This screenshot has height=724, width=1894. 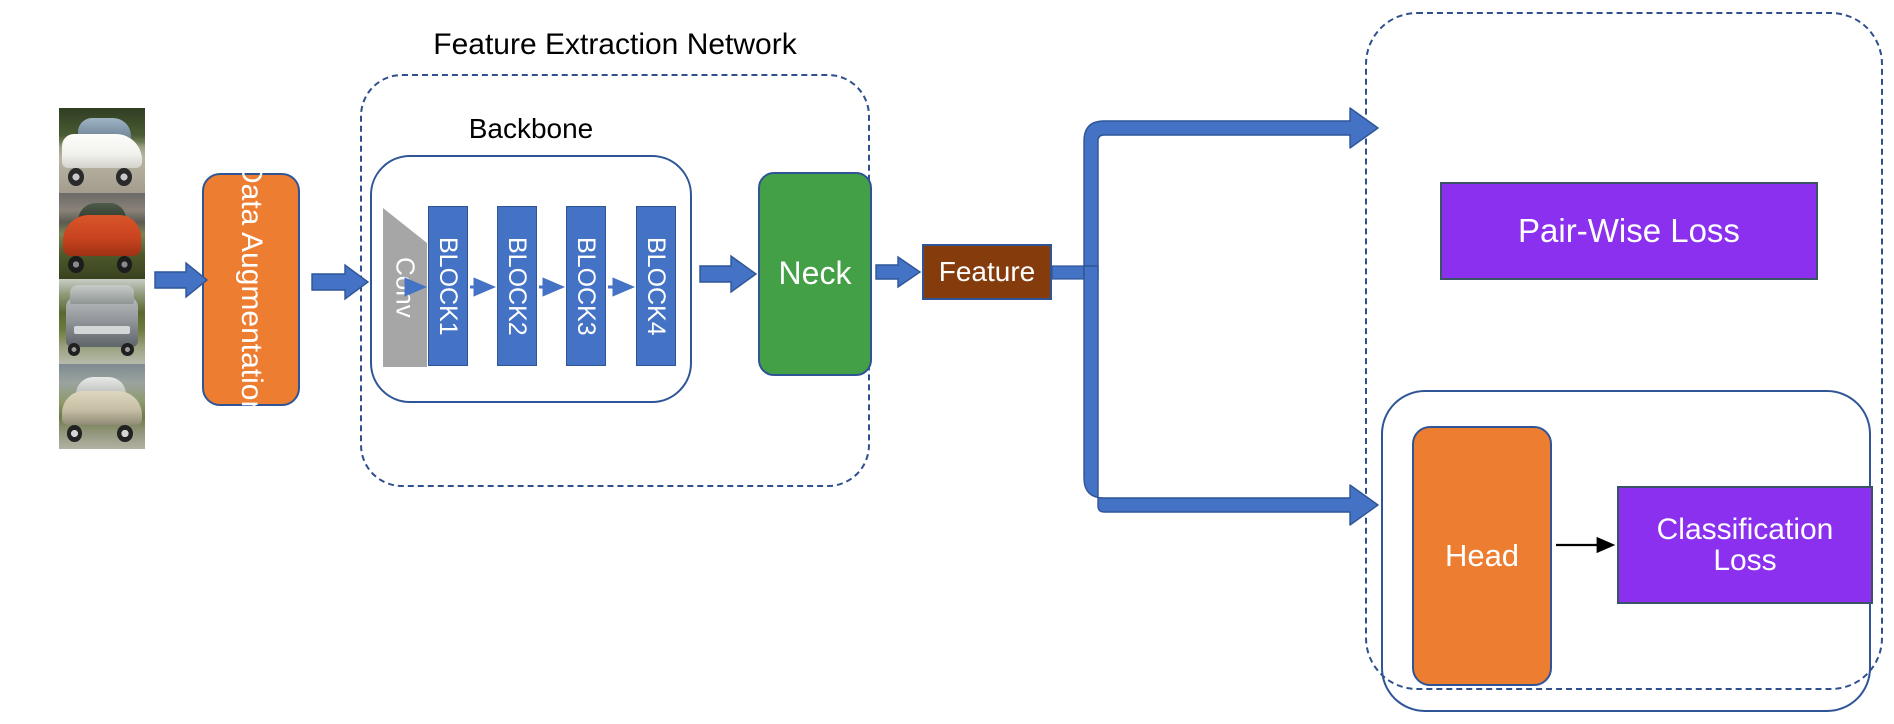 I want to click on block-3: BLOCK3, so click(x=586, y=286).